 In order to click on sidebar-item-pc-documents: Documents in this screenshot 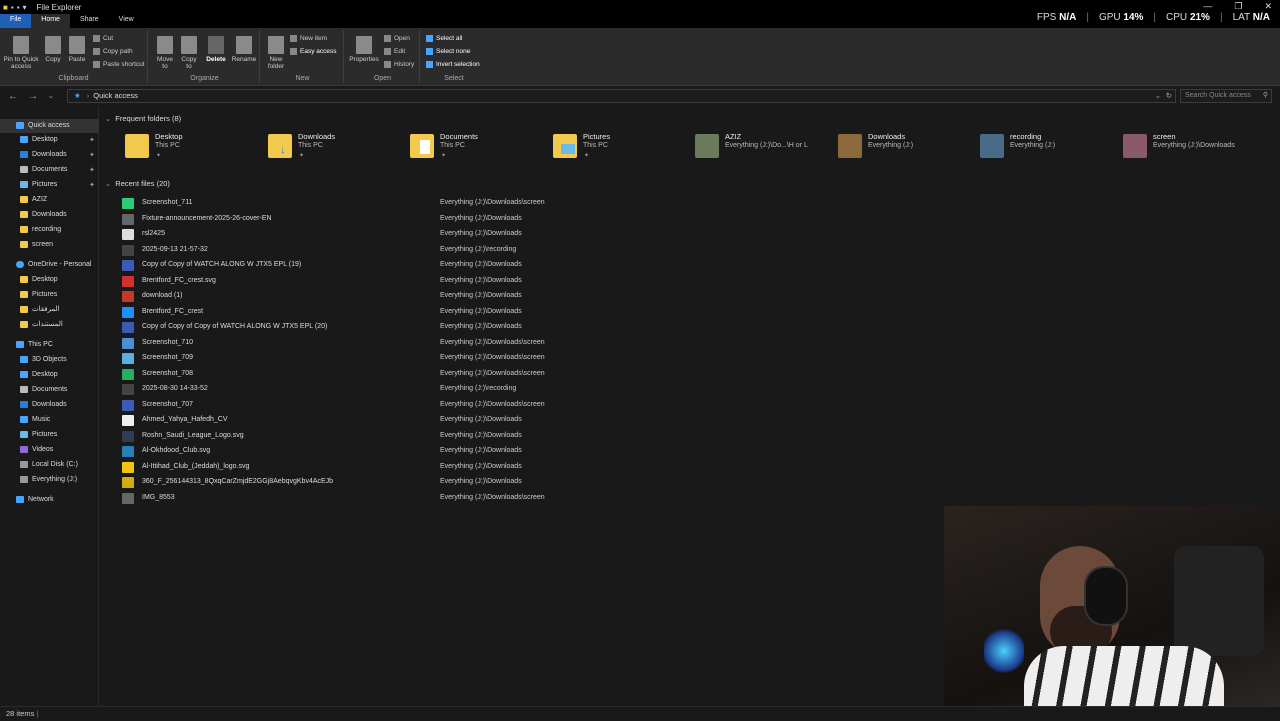, I will do `click(43, 390)`.